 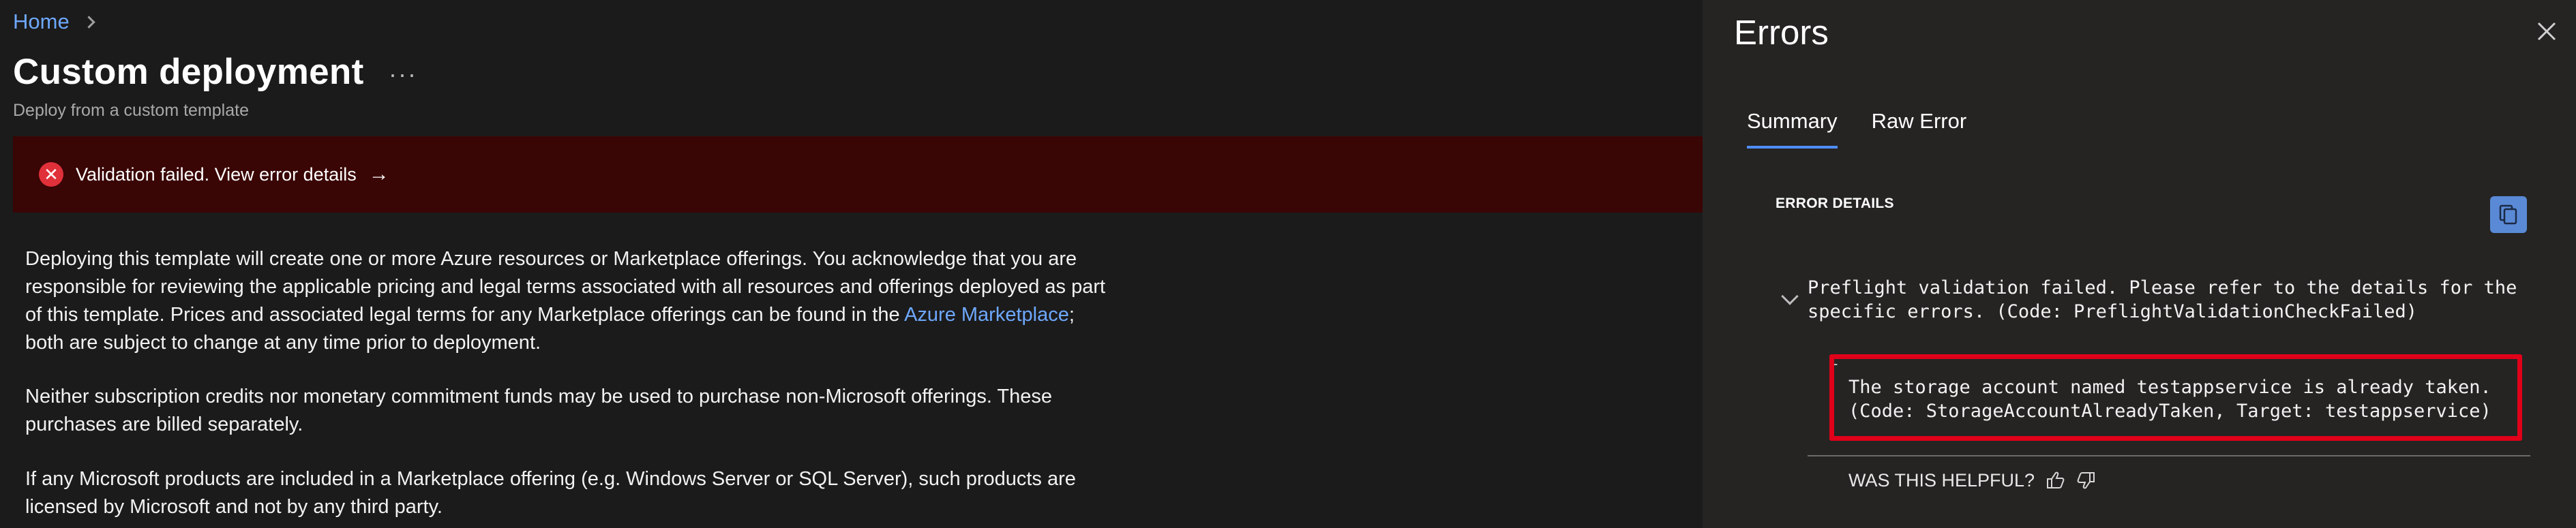 What do you see at coordinates (131, 110) in the screenshot?
I see `page-subtitle: Deploy from a custom template` at bounding box center [131, 110].